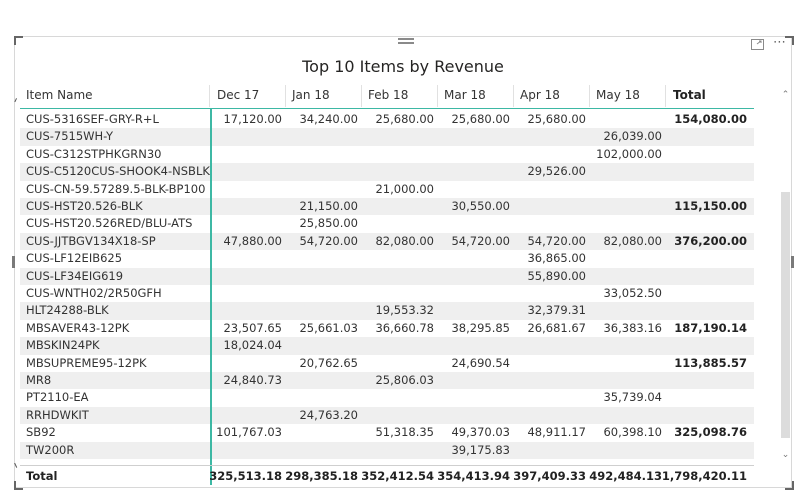 The height and width of the screenshot is (492, 806). Describe the element at coordinates (84, 206) in the screenshot. I see `item-name-cell: CUS-HST20.526-BLK` at that location.